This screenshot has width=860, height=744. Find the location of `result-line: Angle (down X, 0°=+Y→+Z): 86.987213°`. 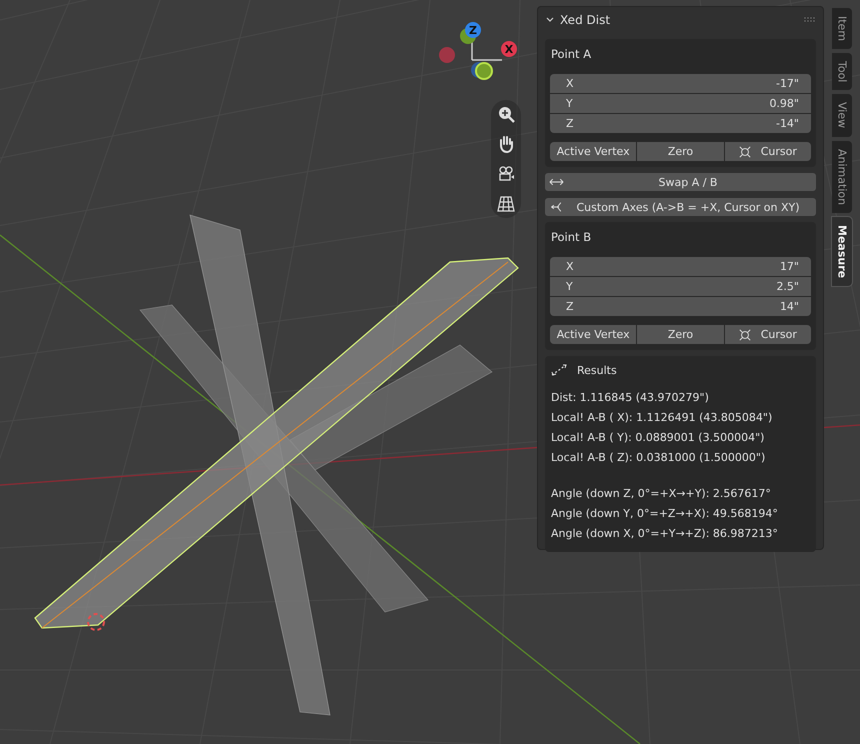

result-line: Angle (down X, 0°=+Y→+Z): 86.987213° is located at coordinates (665, 534).